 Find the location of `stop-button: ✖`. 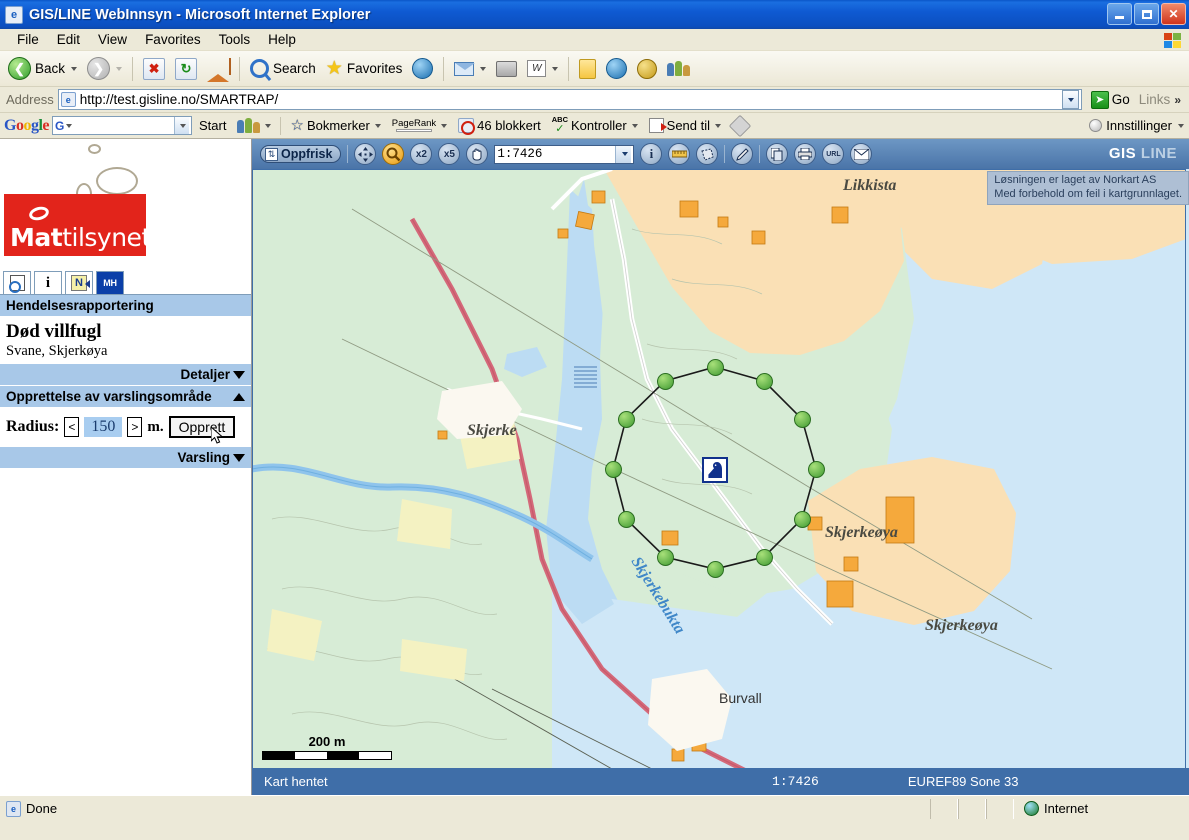

stop-button: ✖ is located at coordinates (154, 69).